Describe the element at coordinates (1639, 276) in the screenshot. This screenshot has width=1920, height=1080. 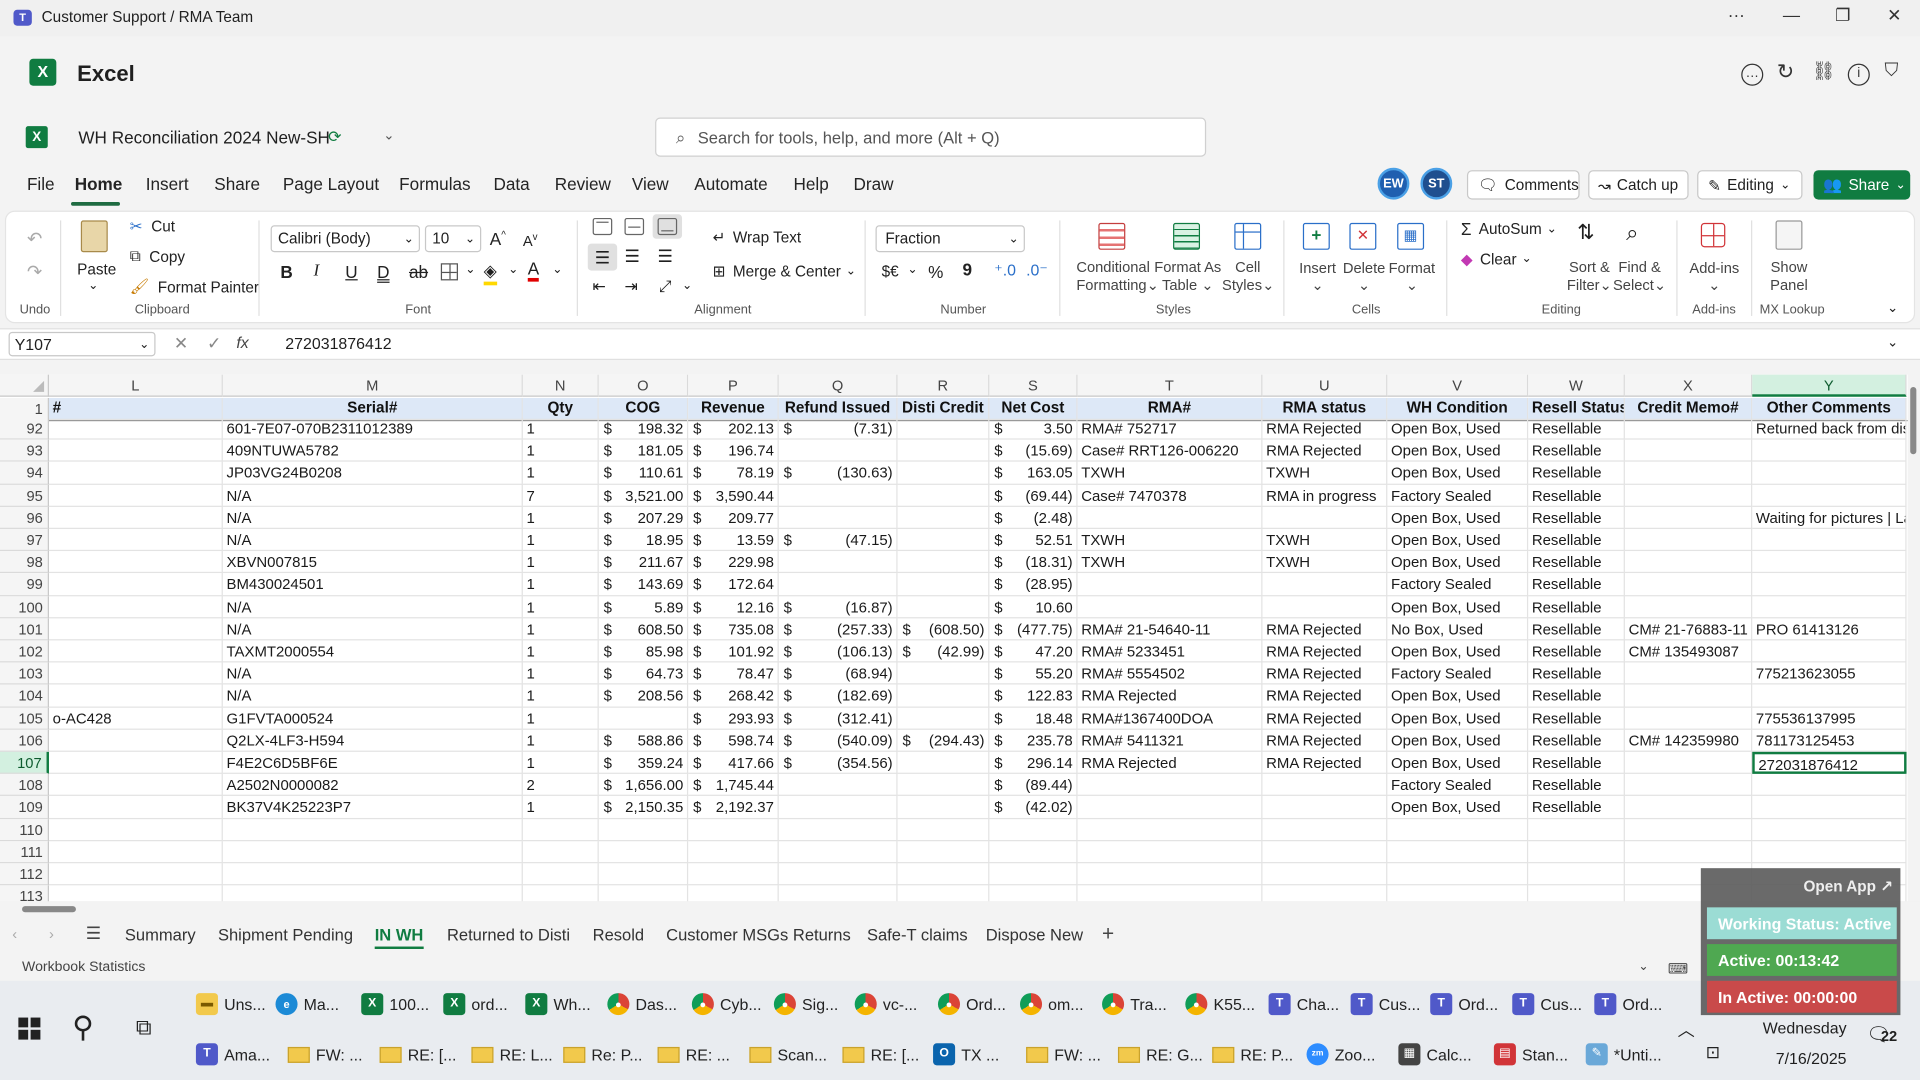
I see `find-select-button: Find & Select⌄` at that location.